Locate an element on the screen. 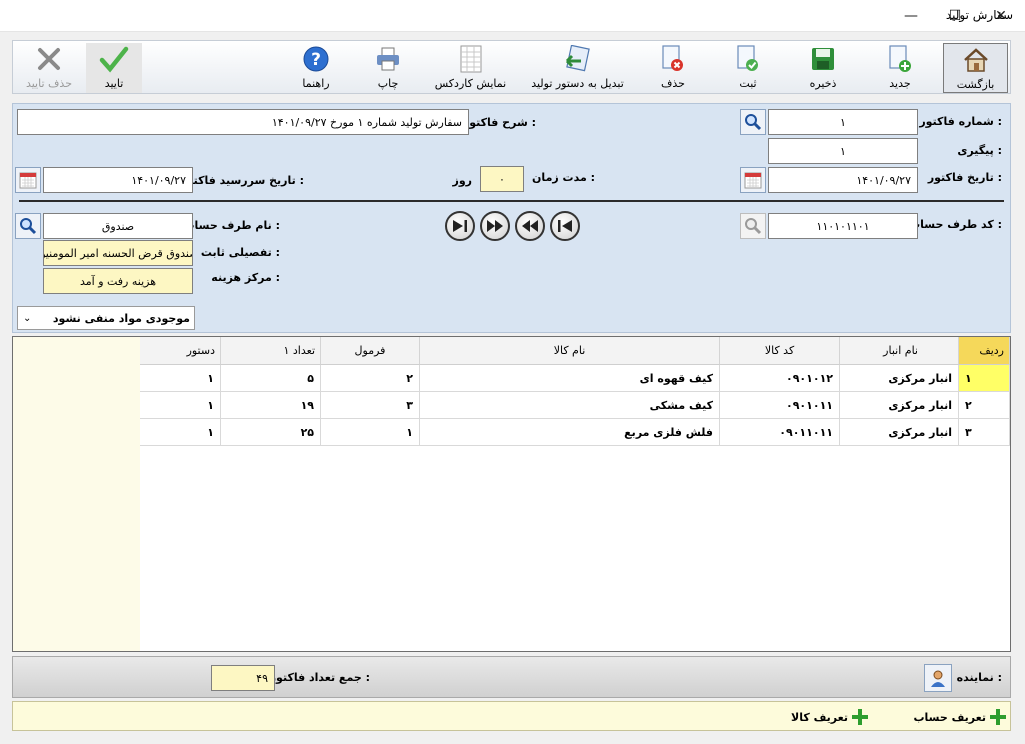  checkmark-icon is located at coordinates (114, 59).